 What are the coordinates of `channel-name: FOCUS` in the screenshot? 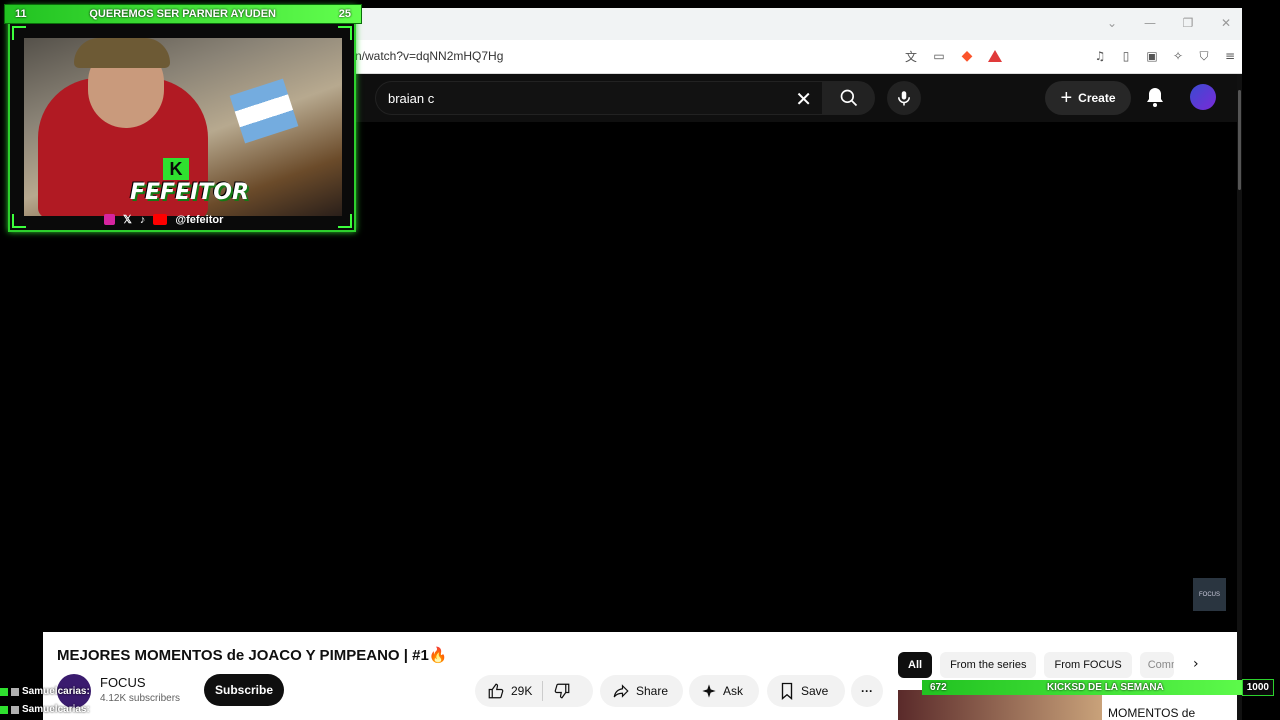 It's located at (123, 682).